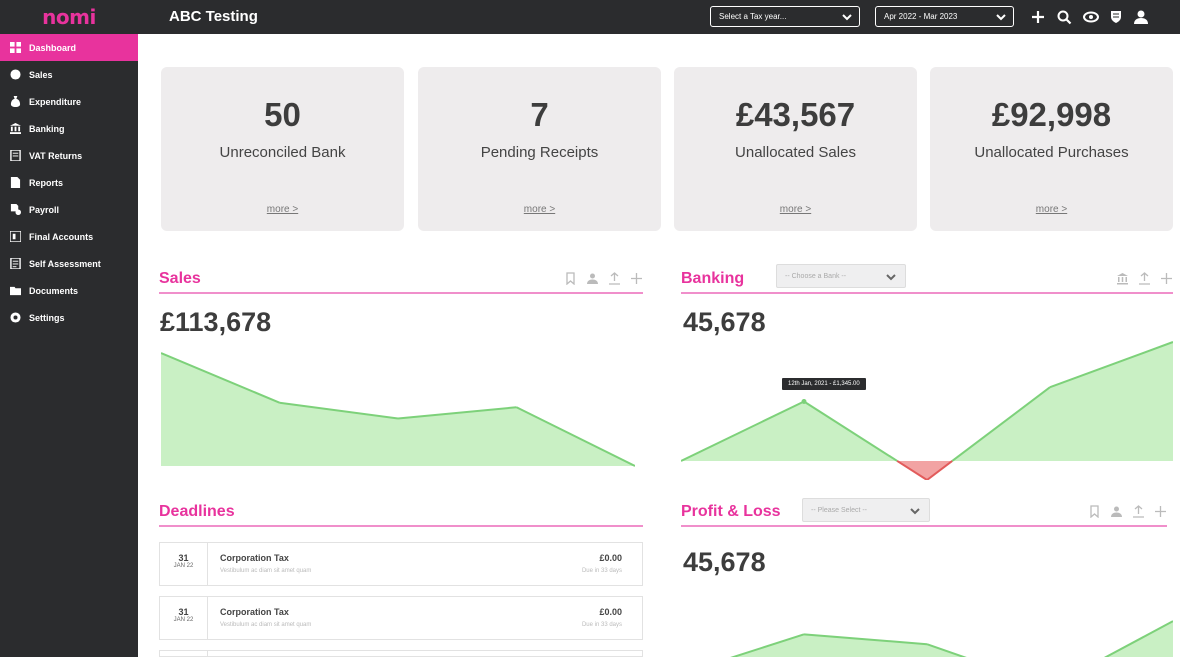  What do you see at coordinates (69, 155) in the screenshot?
I see `sidebar-item-vat-returns: VAT Returns` at bounding box center [69, 155].